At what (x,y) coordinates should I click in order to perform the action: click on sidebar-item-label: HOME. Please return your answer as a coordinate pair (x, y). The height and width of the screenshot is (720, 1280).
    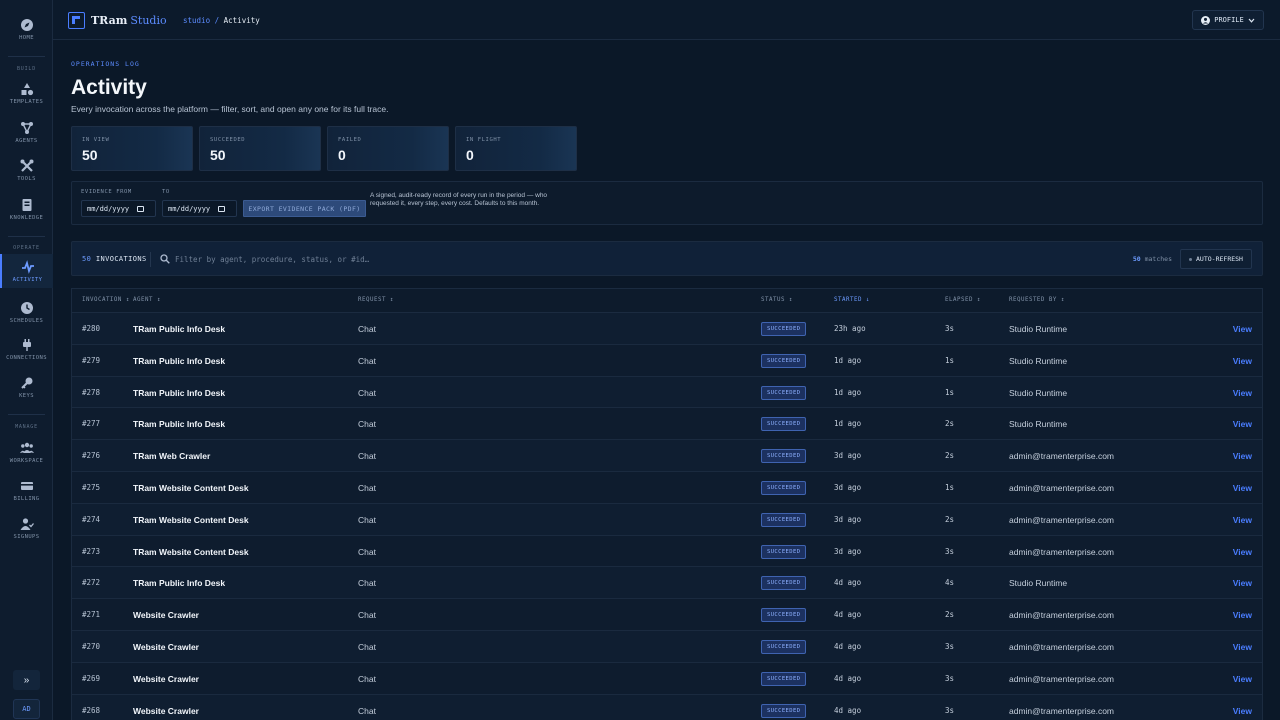
    Looking at the image, I should click on (26, 38).